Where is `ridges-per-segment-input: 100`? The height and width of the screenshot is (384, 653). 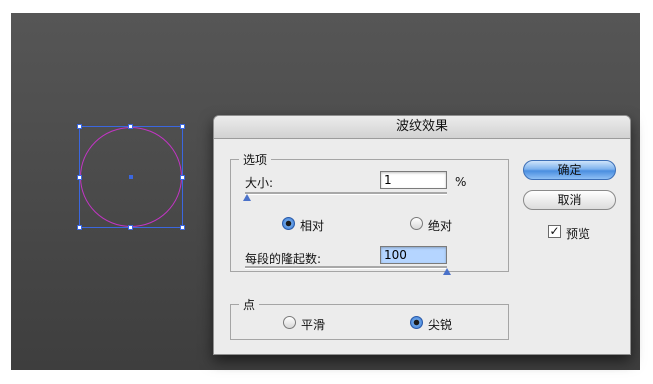
ridges-per-segment-input: 100 is located at coordinates (413, 255).